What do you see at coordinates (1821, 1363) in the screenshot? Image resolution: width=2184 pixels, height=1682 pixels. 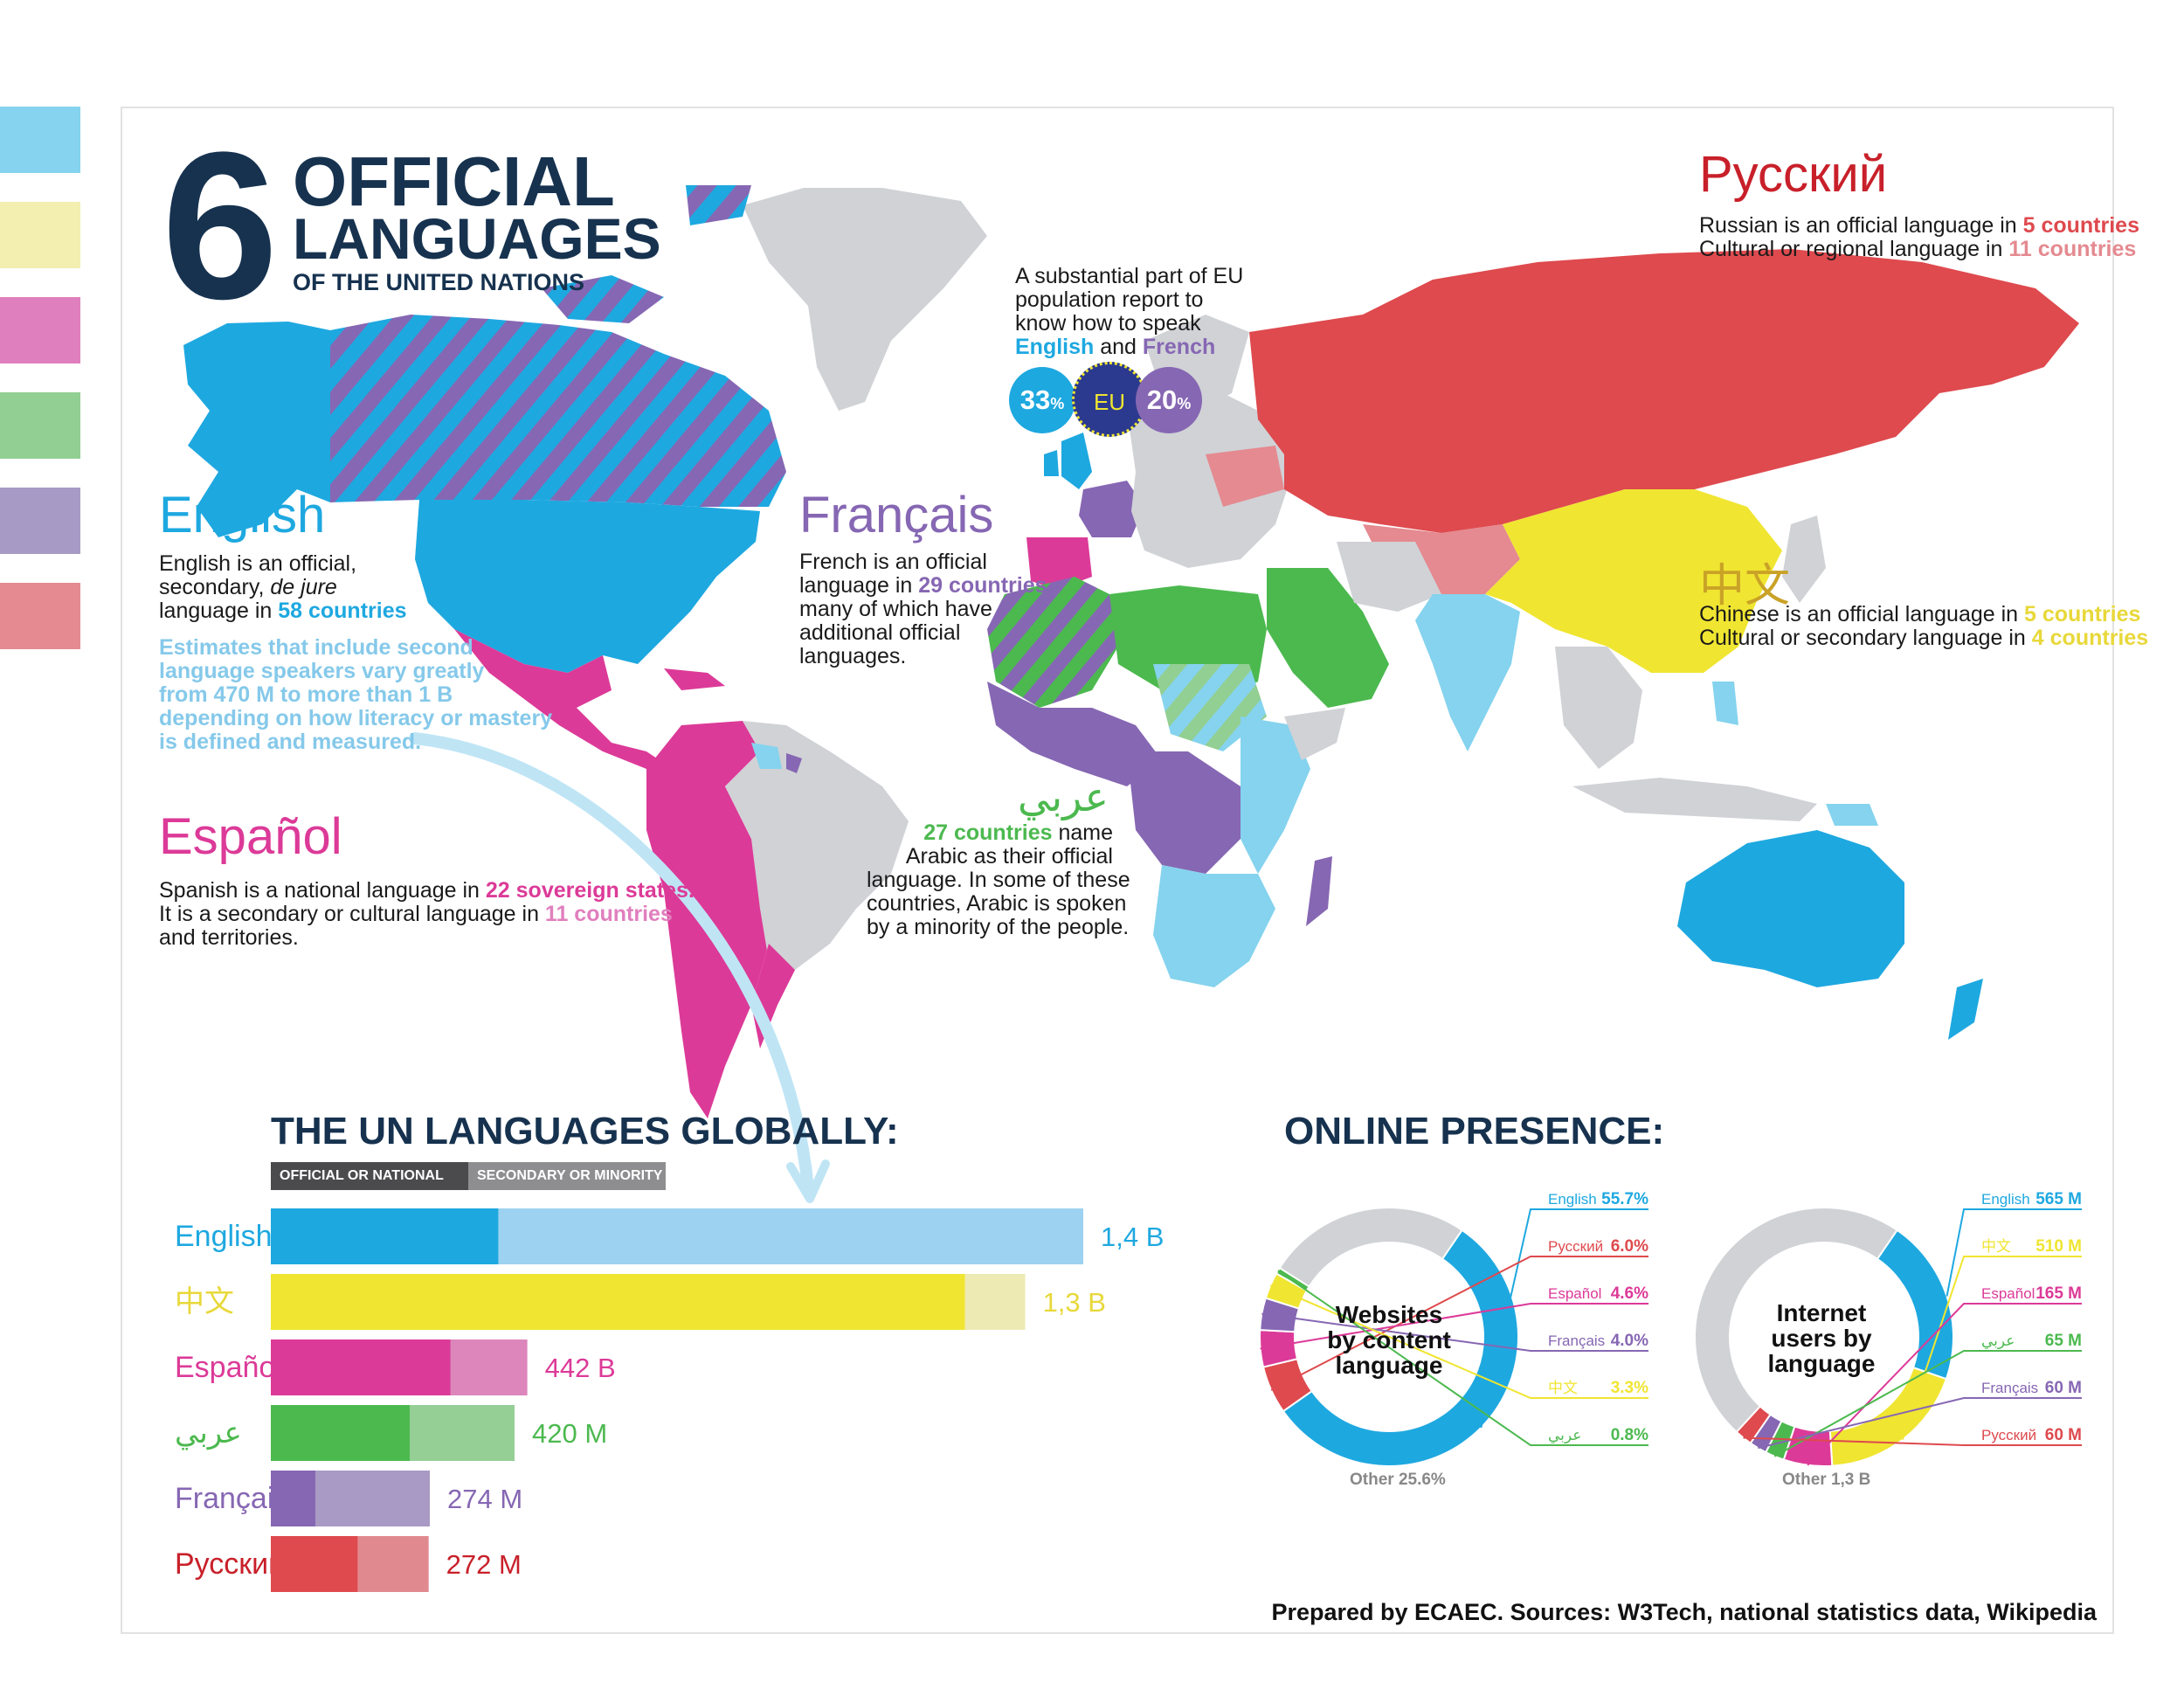 I see `donut2-center-3: language` at bounding box center [1821, 1363].